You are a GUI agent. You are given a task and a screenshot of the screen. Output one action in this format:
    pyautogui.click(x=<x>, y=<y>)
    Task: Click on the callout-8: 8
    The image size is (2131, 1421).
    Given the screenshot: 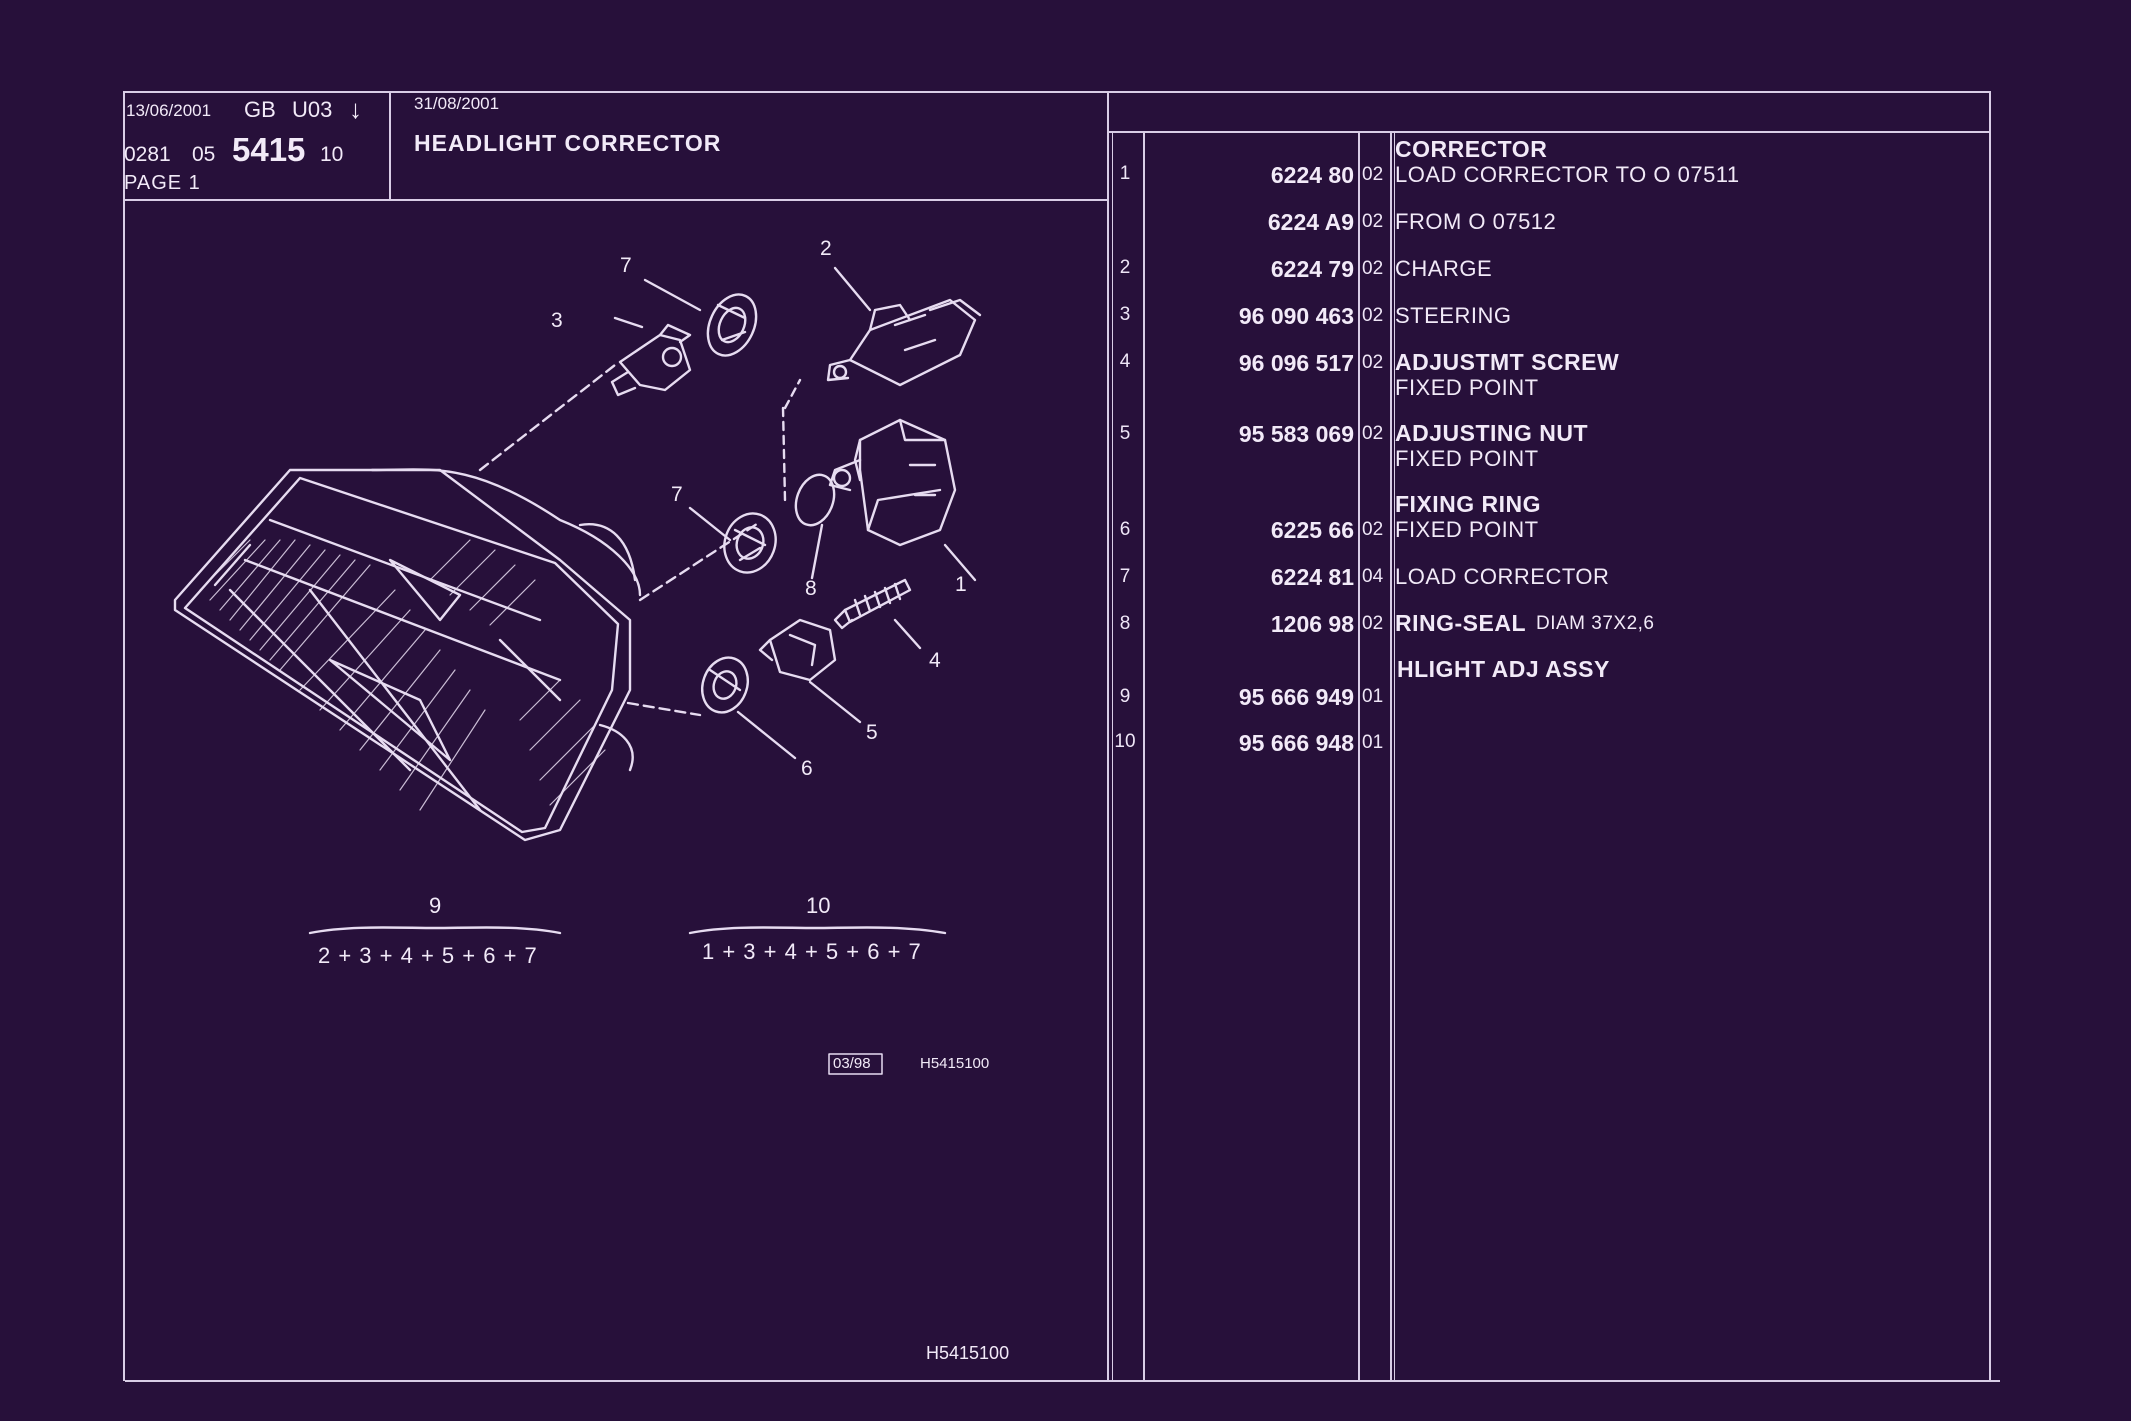 What is the action you would take?
    pyautogui.click(x=811, y=588)
    